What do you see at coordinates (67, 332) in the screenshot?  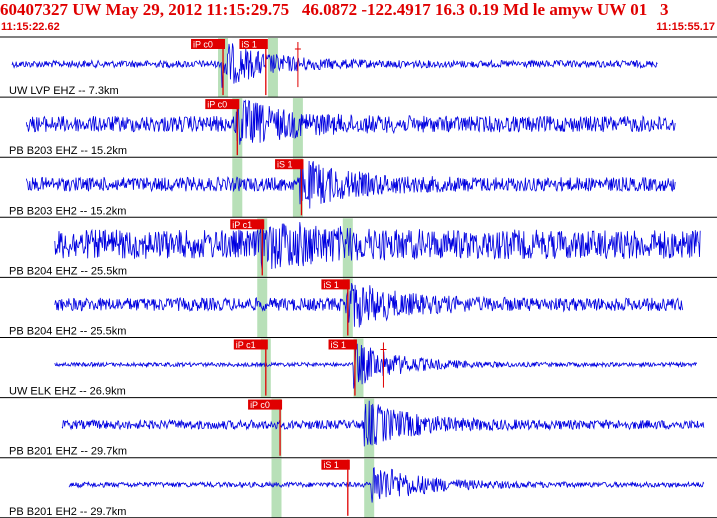 I see `channel-label: PB B204 EH2 -- 25.5km` at bounding box center [67, 332].